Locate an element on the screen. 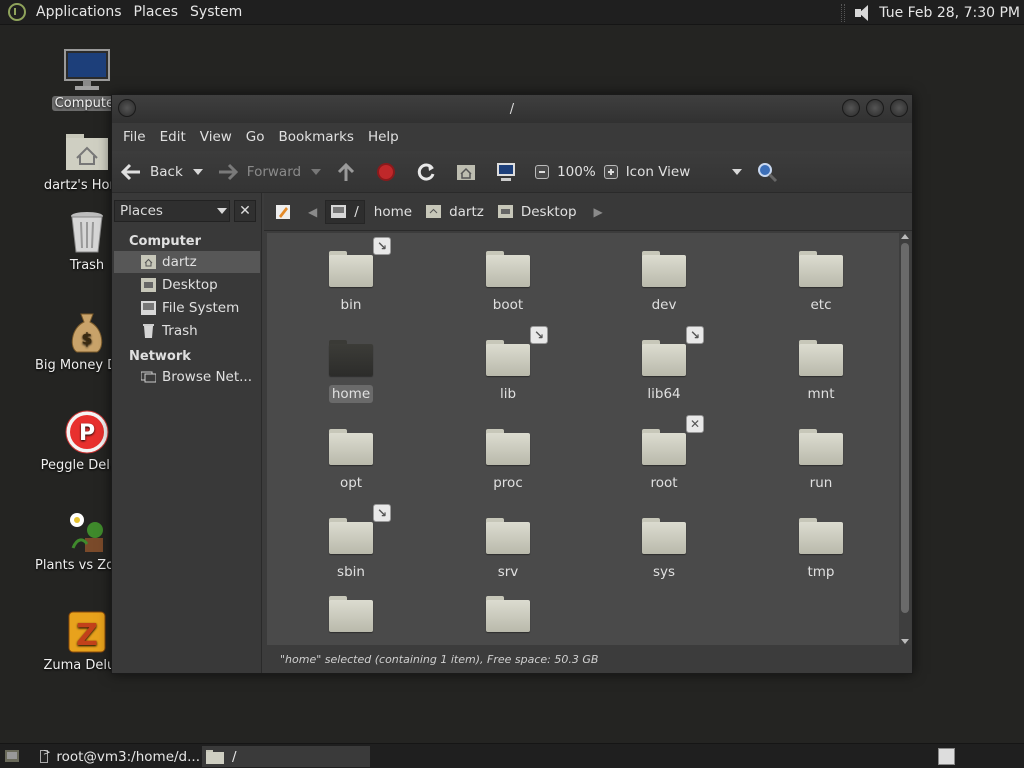 The width and height of the screenshot is (1024, 768). minimize-button is located at coordinates (851, 108).